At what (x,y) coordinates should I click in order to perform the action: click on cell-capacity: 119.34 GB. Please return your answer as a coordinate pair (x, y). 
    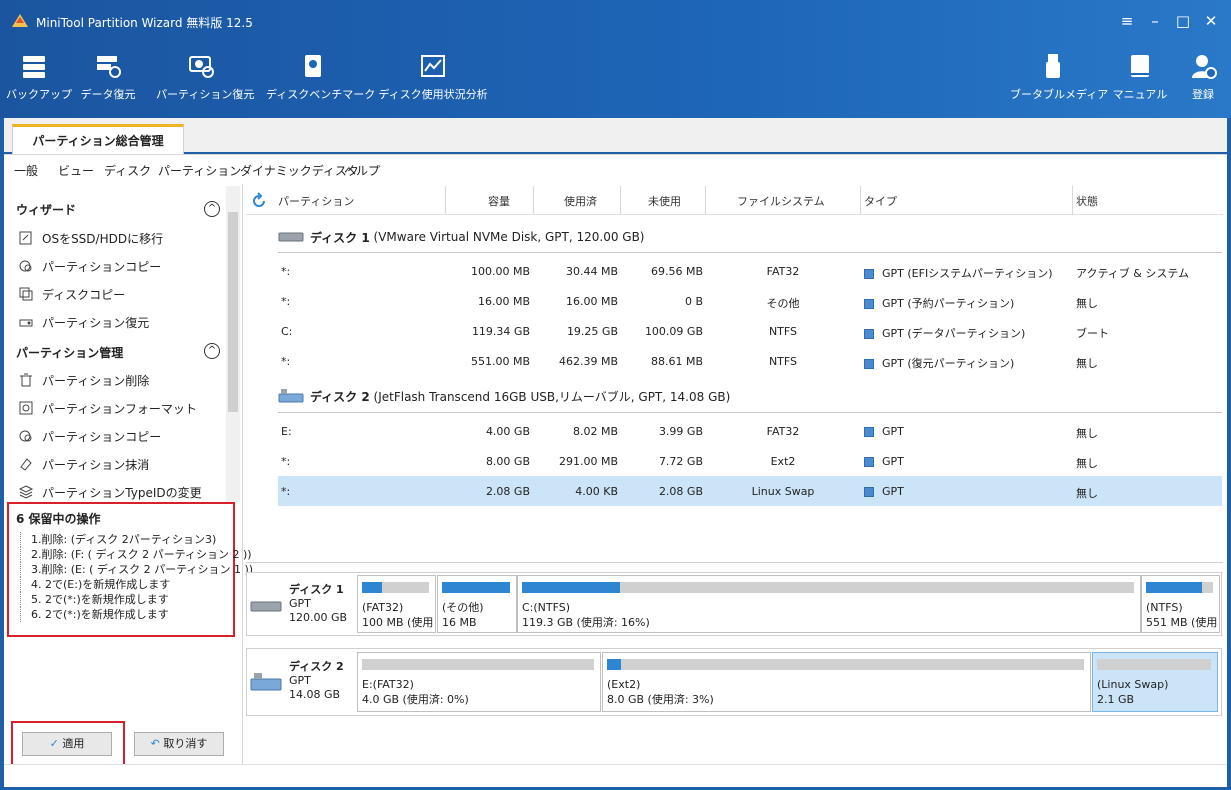
    Looking at the image, I should click on (500, 331).